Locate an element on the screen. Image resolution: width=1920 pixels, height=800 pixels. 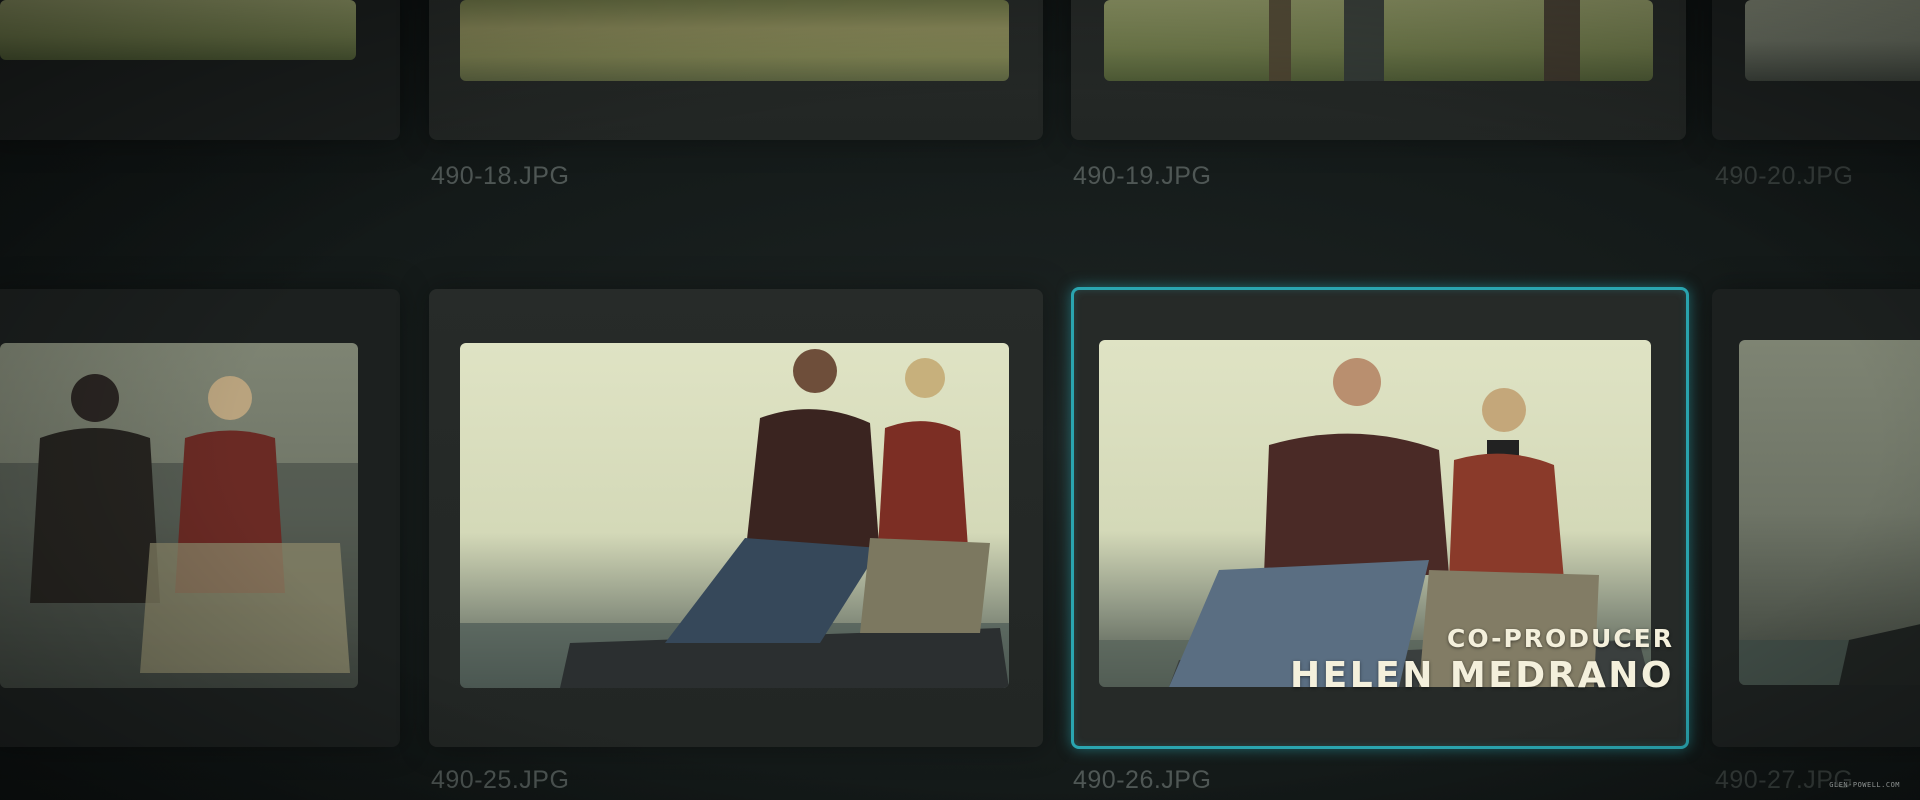
watermark: GLEN-POWELL.COM is located at coordinates (1864, 785).